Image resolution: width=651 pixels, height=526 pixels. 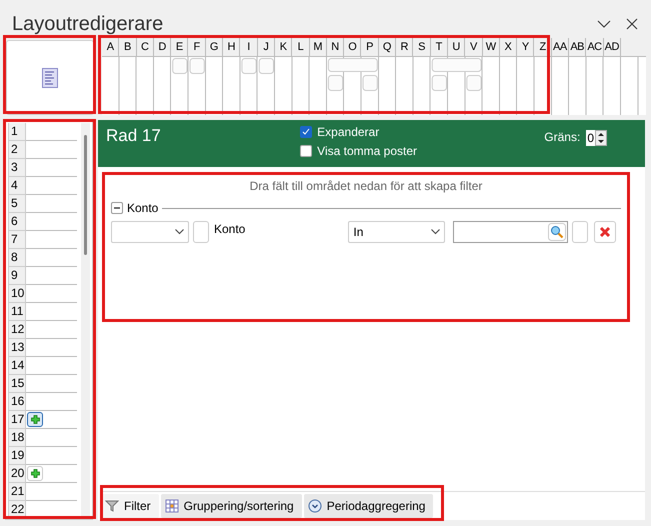 I want to click on collapse-toggle, so click(x=117, y=208).